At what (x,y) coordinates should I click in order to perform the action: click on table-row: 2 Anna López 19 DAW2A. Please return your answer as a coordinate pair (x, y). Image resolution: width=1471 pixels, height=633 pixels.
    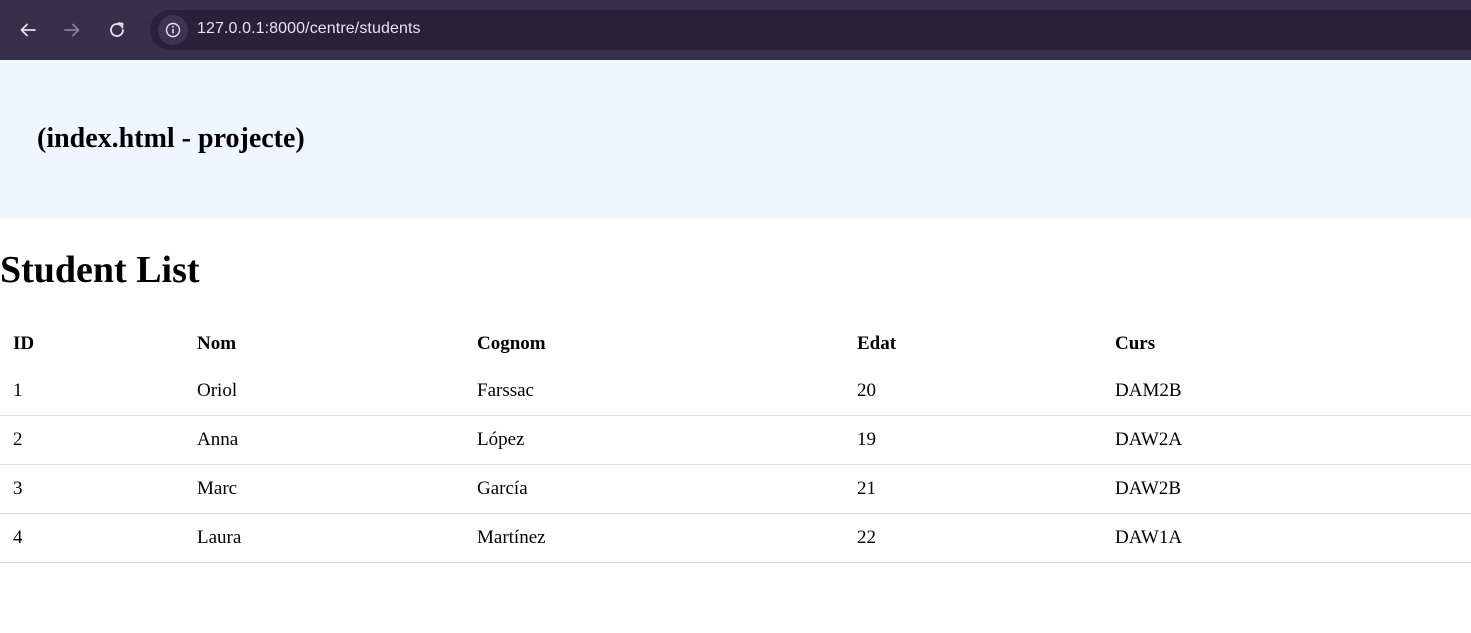
    Looking at the image, I should click on (735, 440).